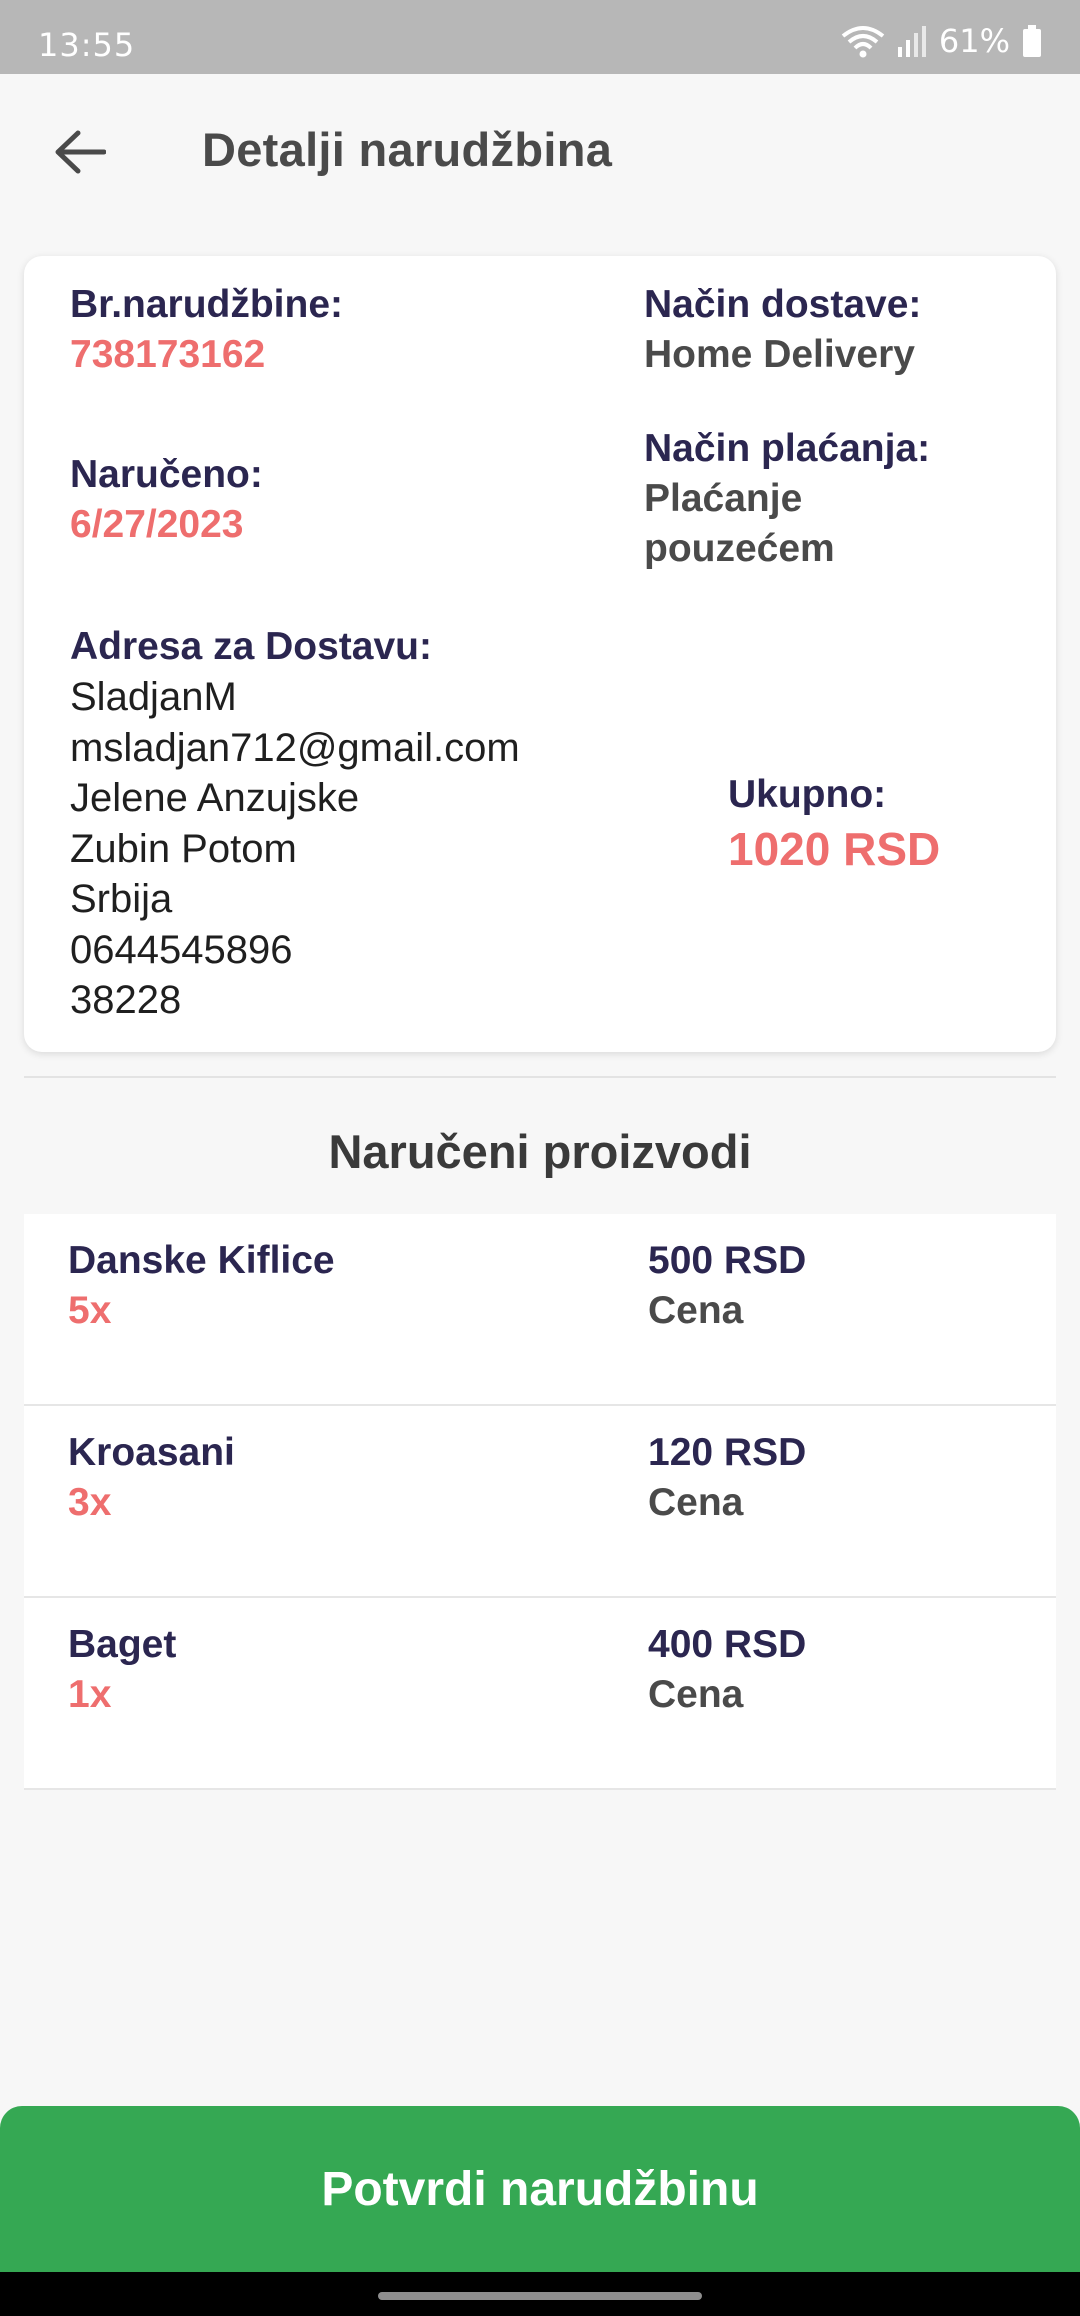  I want to click on total-value: 1020 RSD, so click(834, 849).